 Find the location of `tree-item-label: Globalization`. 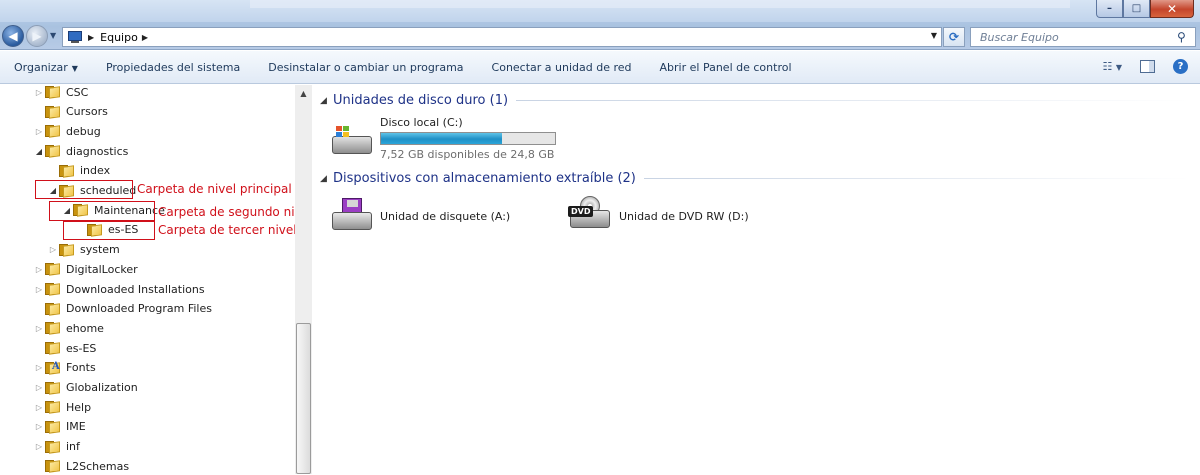

tree-item-label: Globalization is located at coordinates (102, 387).